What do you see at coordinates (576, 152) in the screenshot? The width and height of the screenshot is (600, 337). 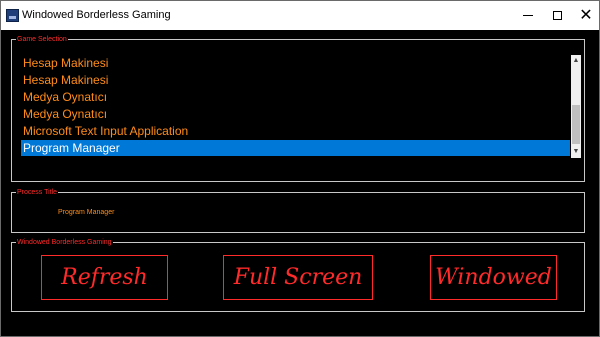 I see `chevron-down-icon: ▼` at bounding box center [576, 152].